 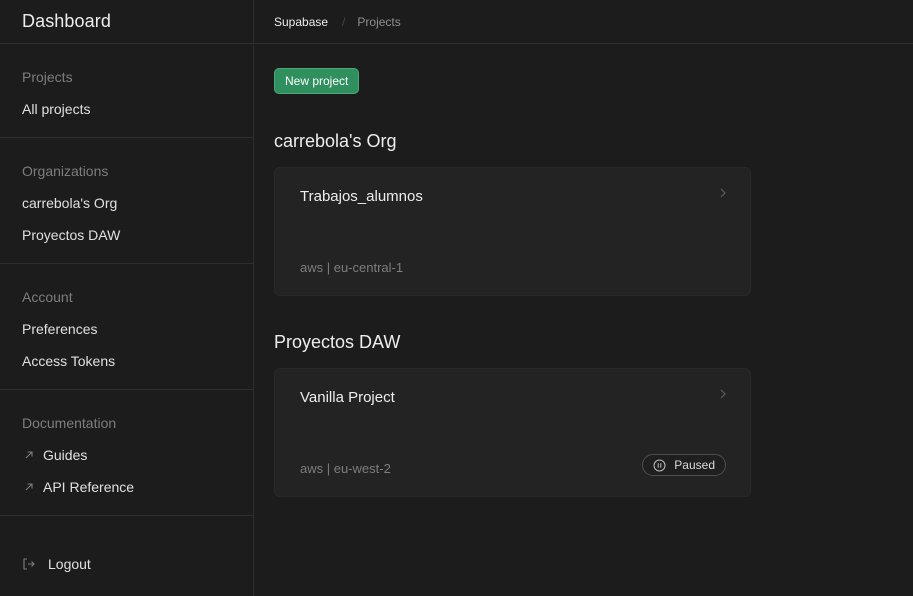 I want to click on sidebar-item-preferences: Preferences, so click(x=126, y=329).